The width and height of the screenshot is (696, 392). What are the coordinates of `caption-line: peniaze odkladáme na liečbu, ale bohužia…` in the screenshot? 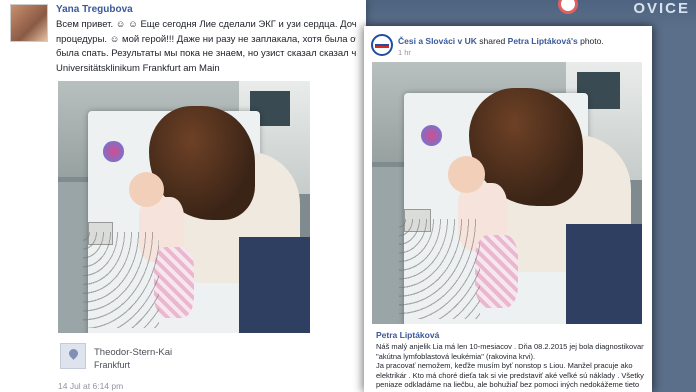 It's located at (508, 384).